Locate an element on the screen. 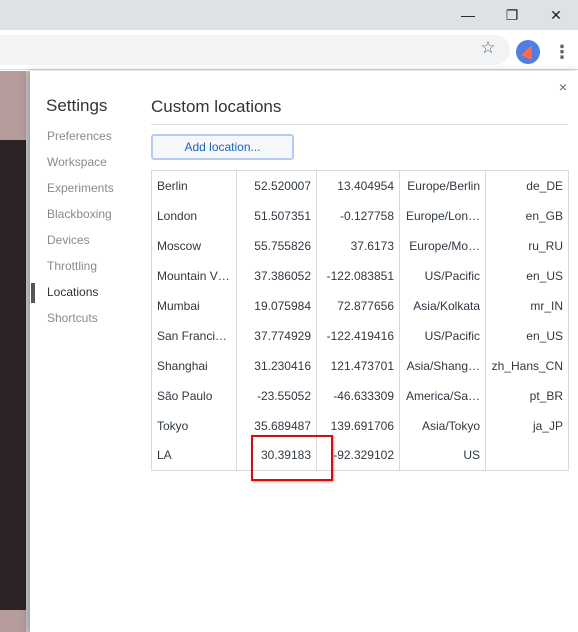 The image size is (578, 632). close-window-button: ✕ is located at coordinates (556, 15).